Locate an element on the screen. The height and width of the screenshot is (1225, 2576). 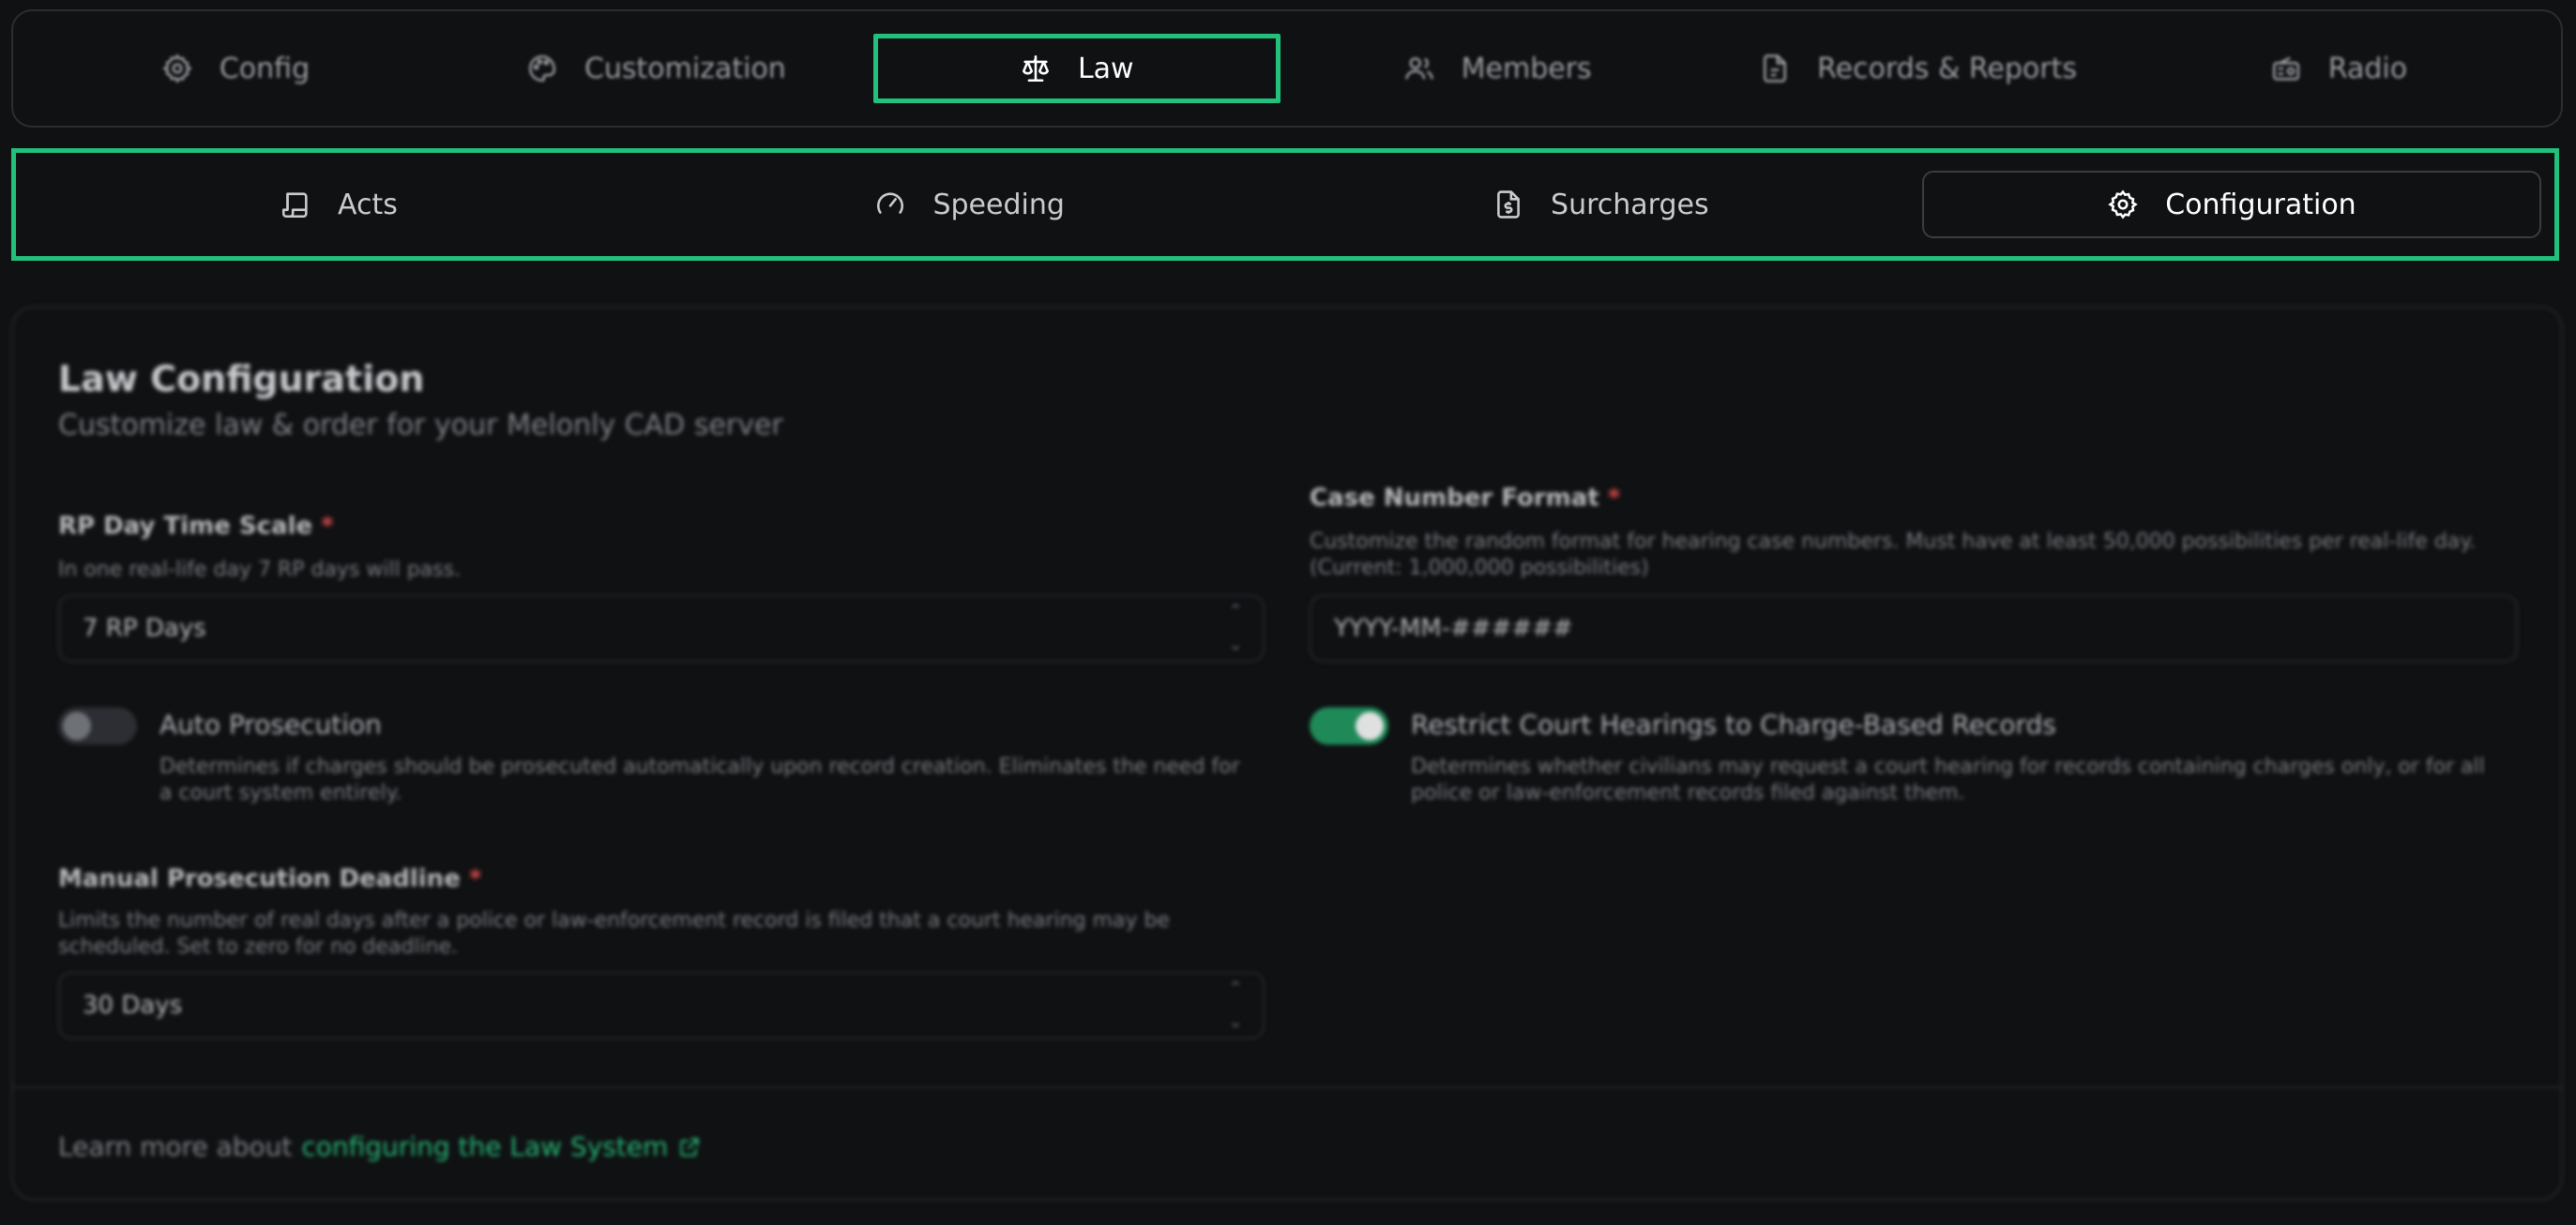
law-system-docs-link: configuring the Law System is located at coordinates (485, 1146).